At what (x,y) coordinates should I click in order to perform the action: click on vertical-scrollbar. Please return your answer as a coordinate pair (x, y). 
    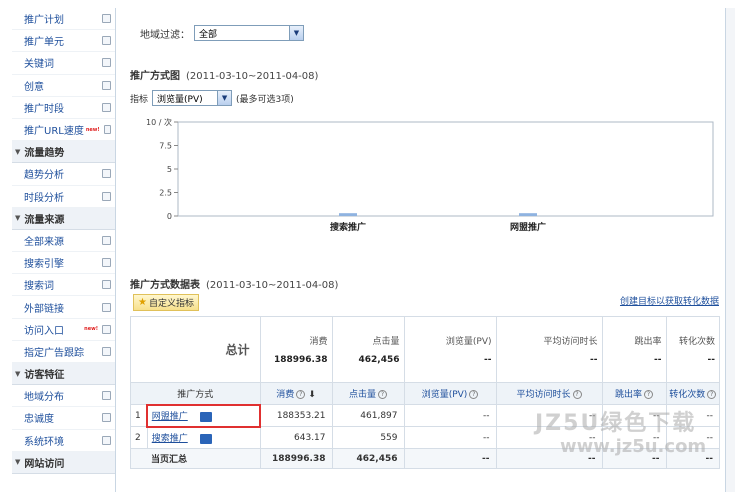
    Looking at the image, I should click on (730, 250).